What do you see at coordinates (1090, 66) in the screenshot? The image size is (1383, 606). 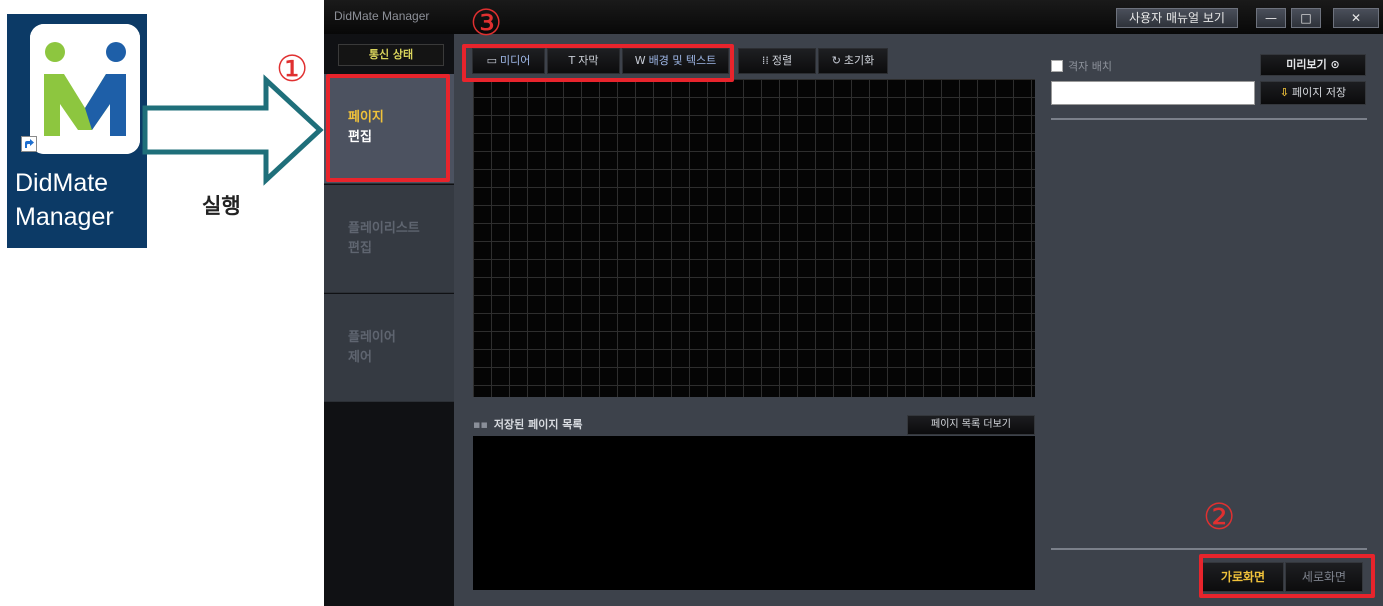 I see `grid-layout-label: 격자 배치` at bounding box center [1090, 66].